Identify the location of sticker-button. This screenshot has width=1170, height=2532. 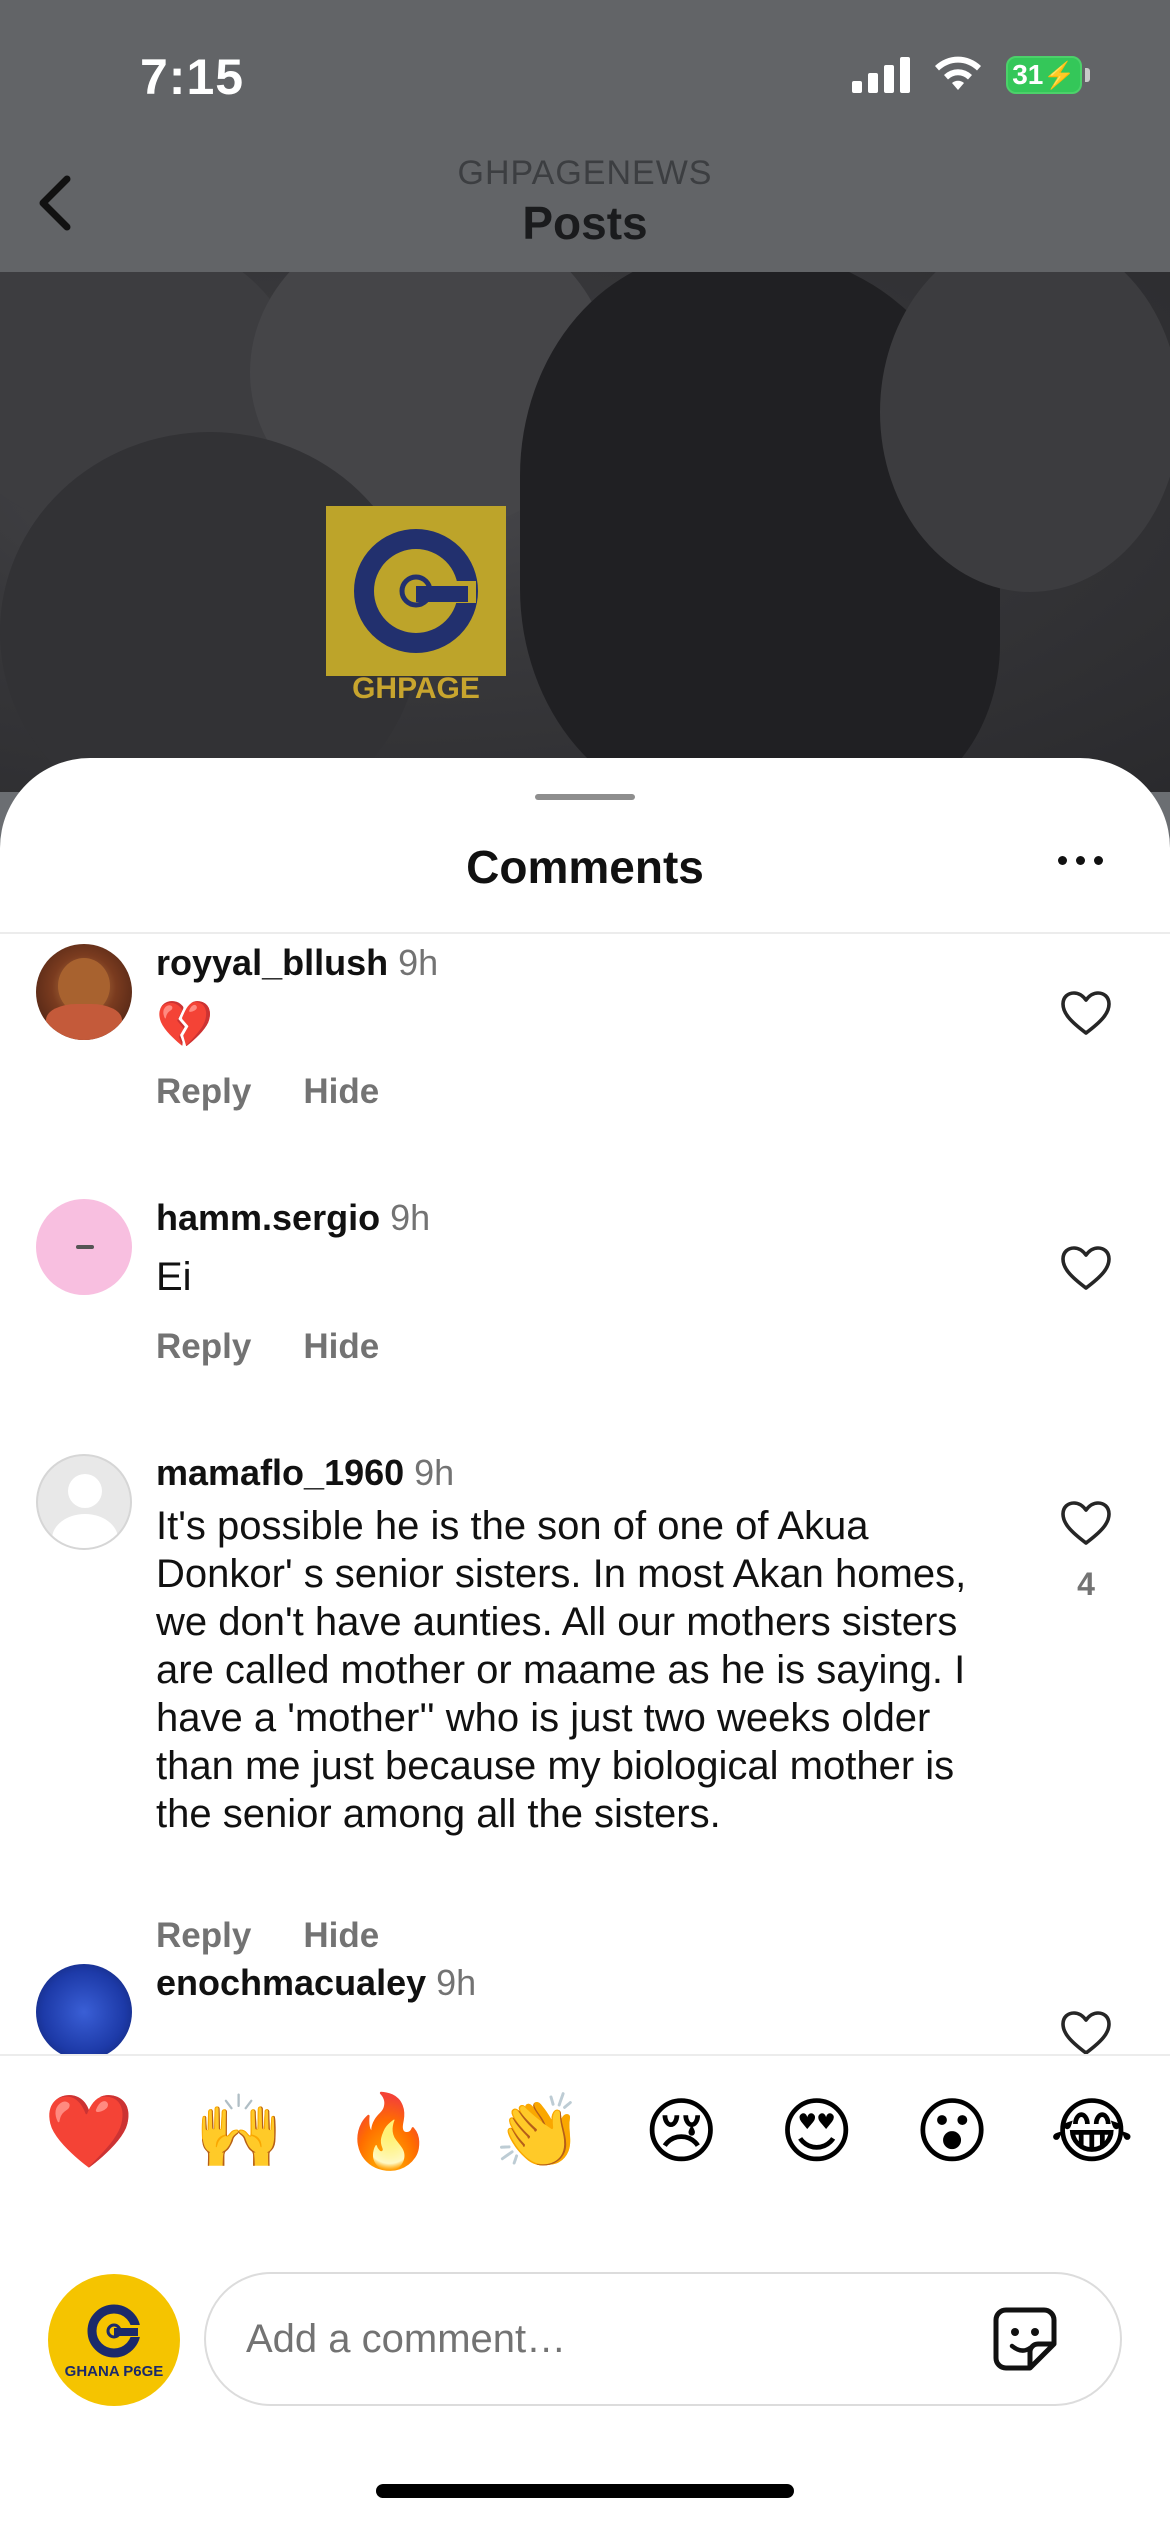
(1025, 2339).